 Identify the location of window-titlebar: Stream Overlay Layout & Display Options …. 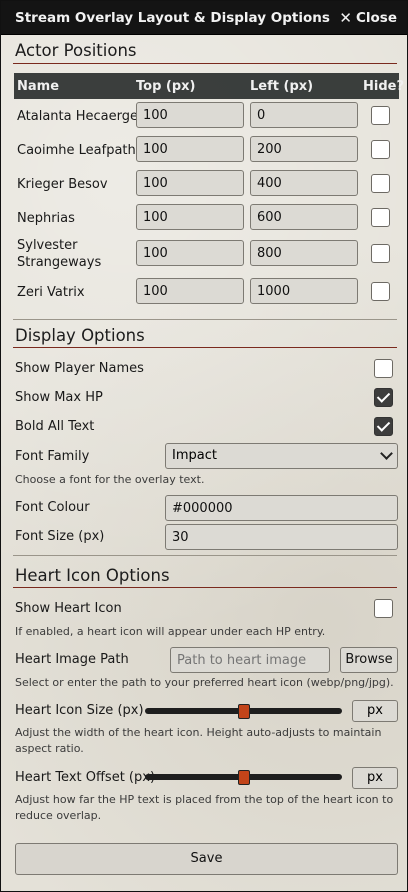
(204, 18).